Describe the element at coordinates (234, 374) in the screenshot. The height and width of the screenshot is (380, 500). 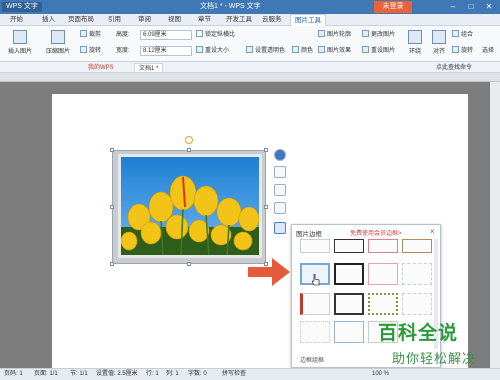
I see `spell-check-button: 拼写检查` at that location.